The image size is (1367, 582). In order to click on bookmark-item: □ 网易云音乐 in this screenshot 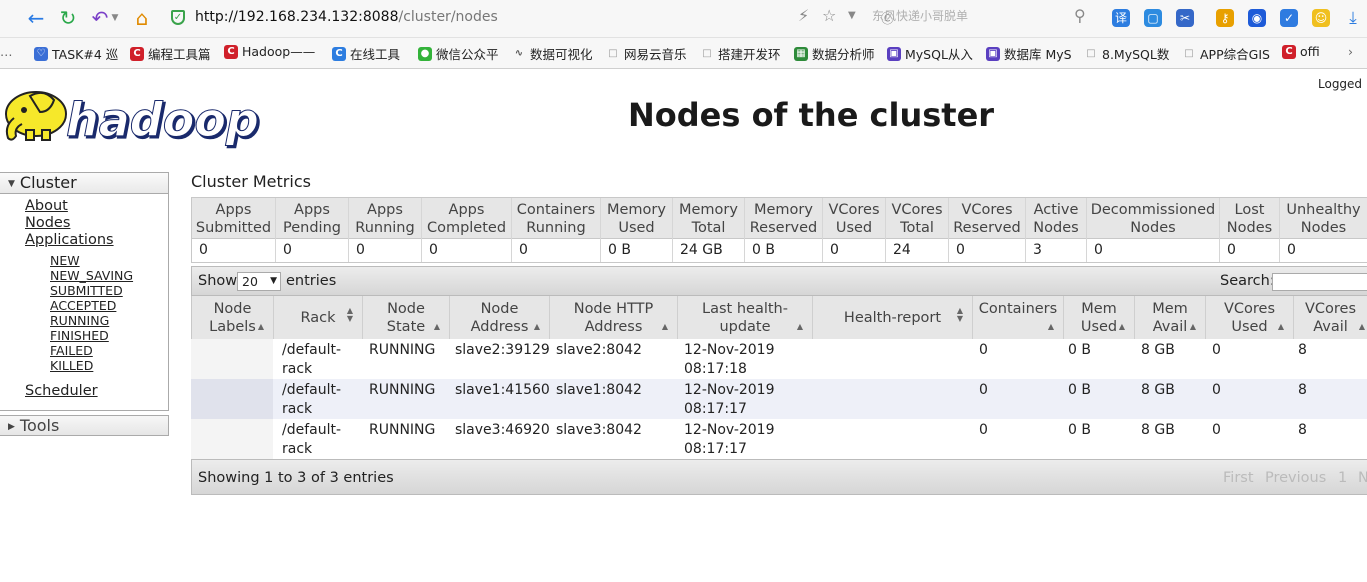, I will do `click(646, 53)`.